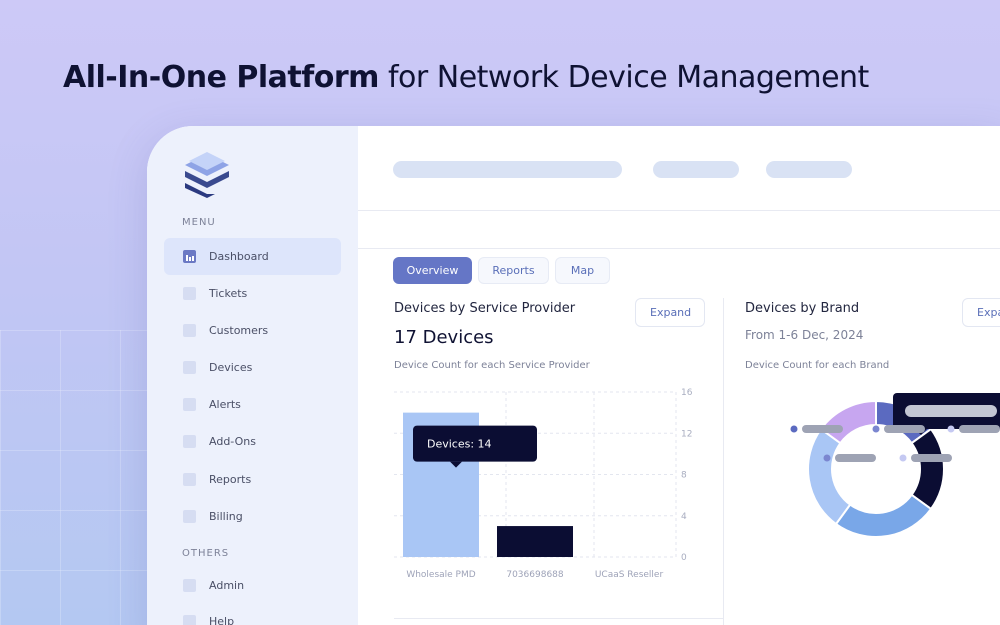 Image resolution: width=1000 pixels, height=625 pixels. I want to click on dashboard-icon, so click(189, 256).